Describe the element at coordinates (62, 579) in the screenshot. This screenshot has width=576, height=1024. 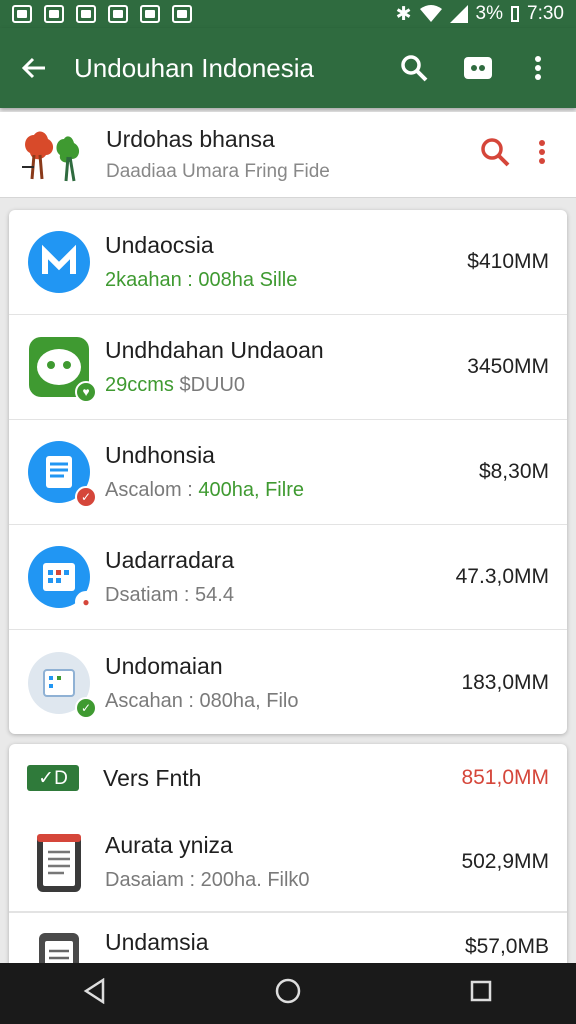
I see `calendar-app-icon: ●` at that location.